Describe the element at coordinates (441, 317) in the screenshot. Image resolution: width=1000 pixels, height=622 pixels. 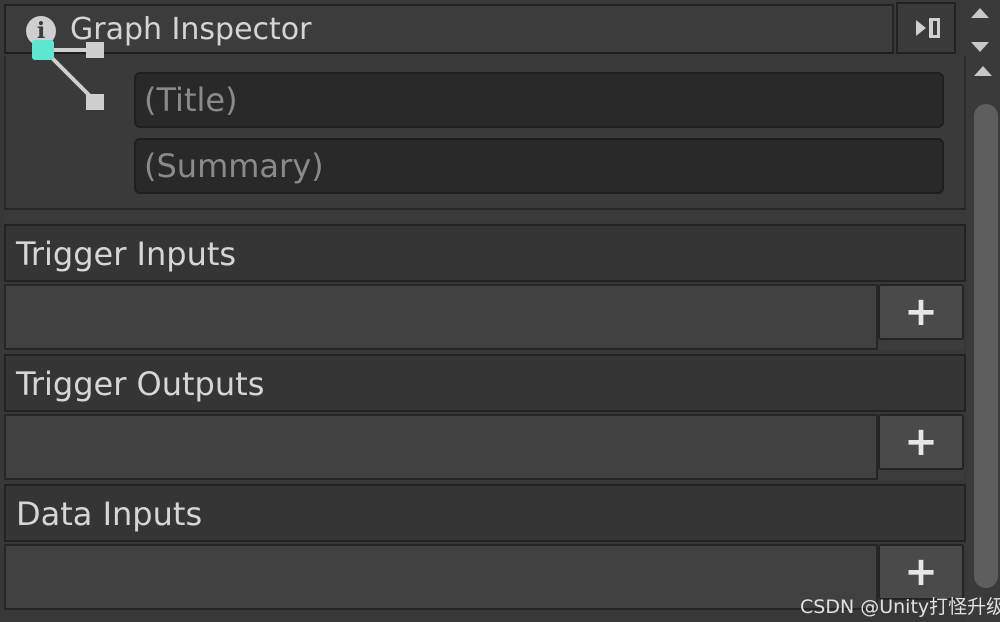
I see `trigger-inputs-list` at that location.